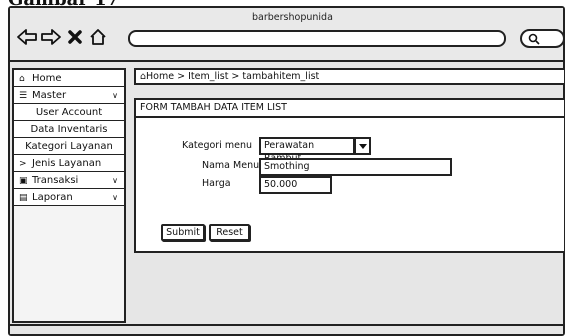 This screenshot has height=336, width=565. I want to click on nama-menu-label: Nama Menu, so click(231, 165).